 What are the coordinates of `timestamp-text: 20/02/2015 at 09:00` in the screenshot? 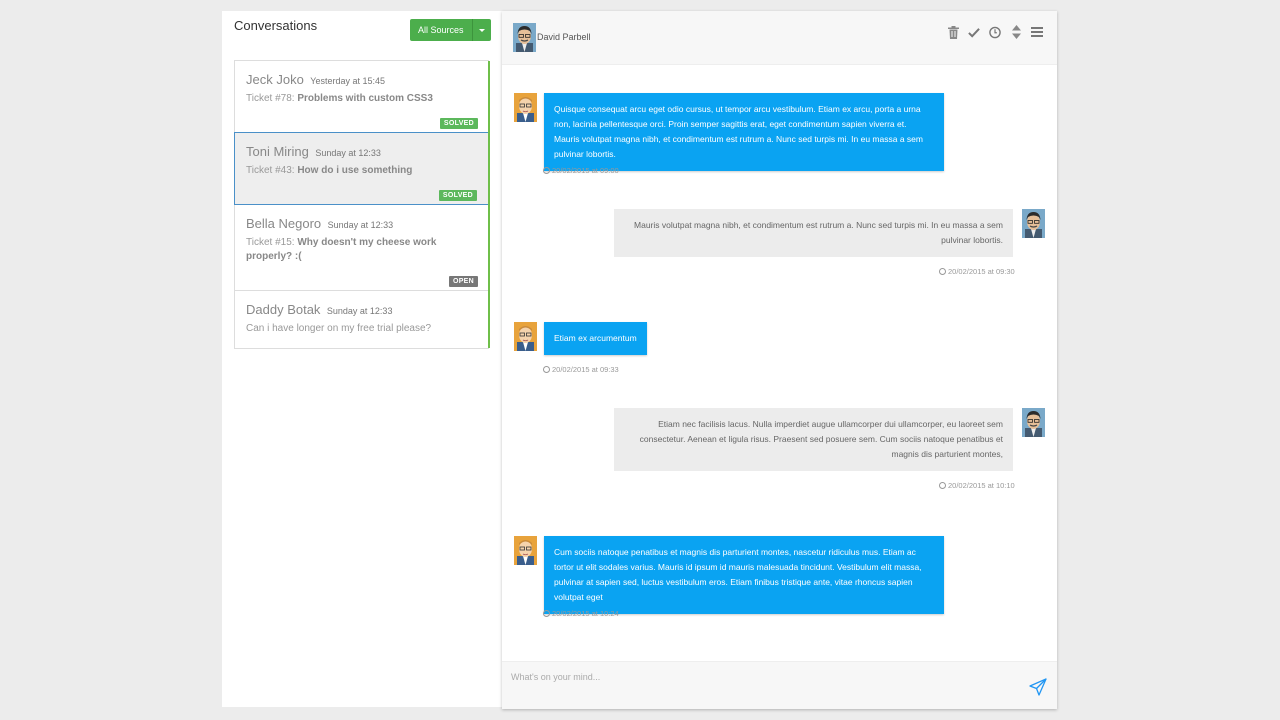 It's located at (585, 170).